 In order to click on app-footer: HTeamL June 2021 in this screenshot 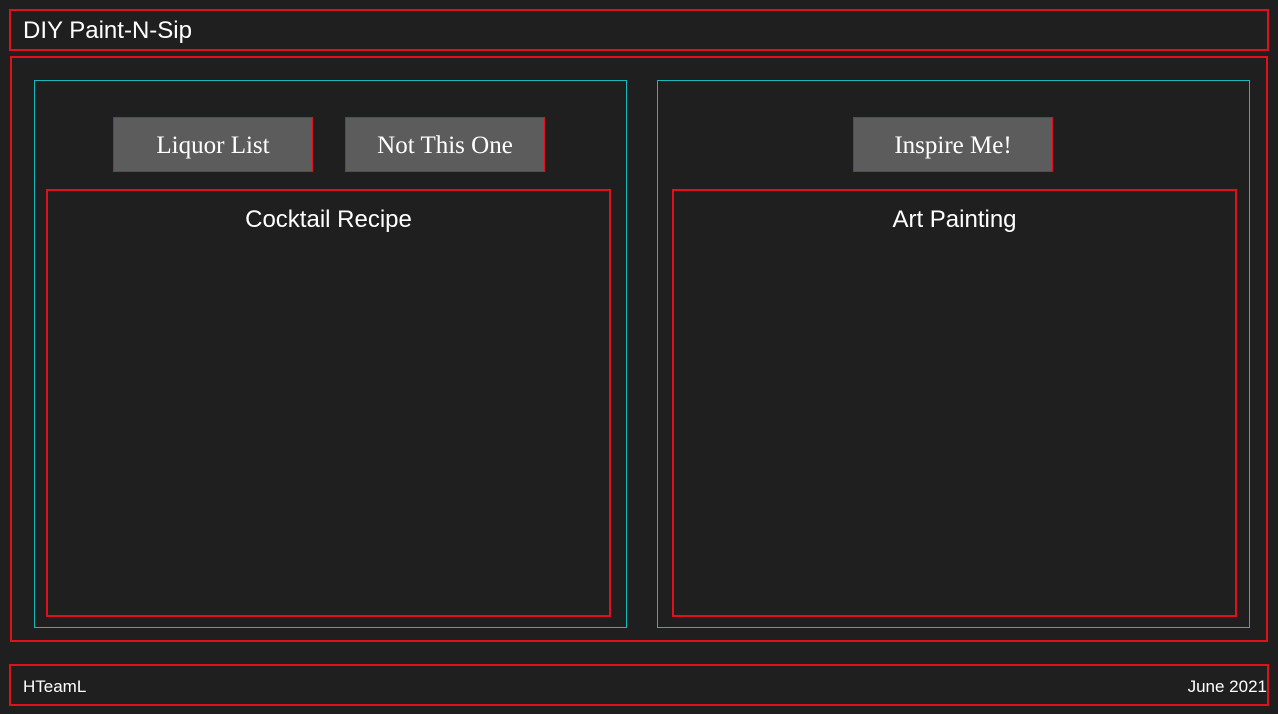, I will do `click(639, 685)`.